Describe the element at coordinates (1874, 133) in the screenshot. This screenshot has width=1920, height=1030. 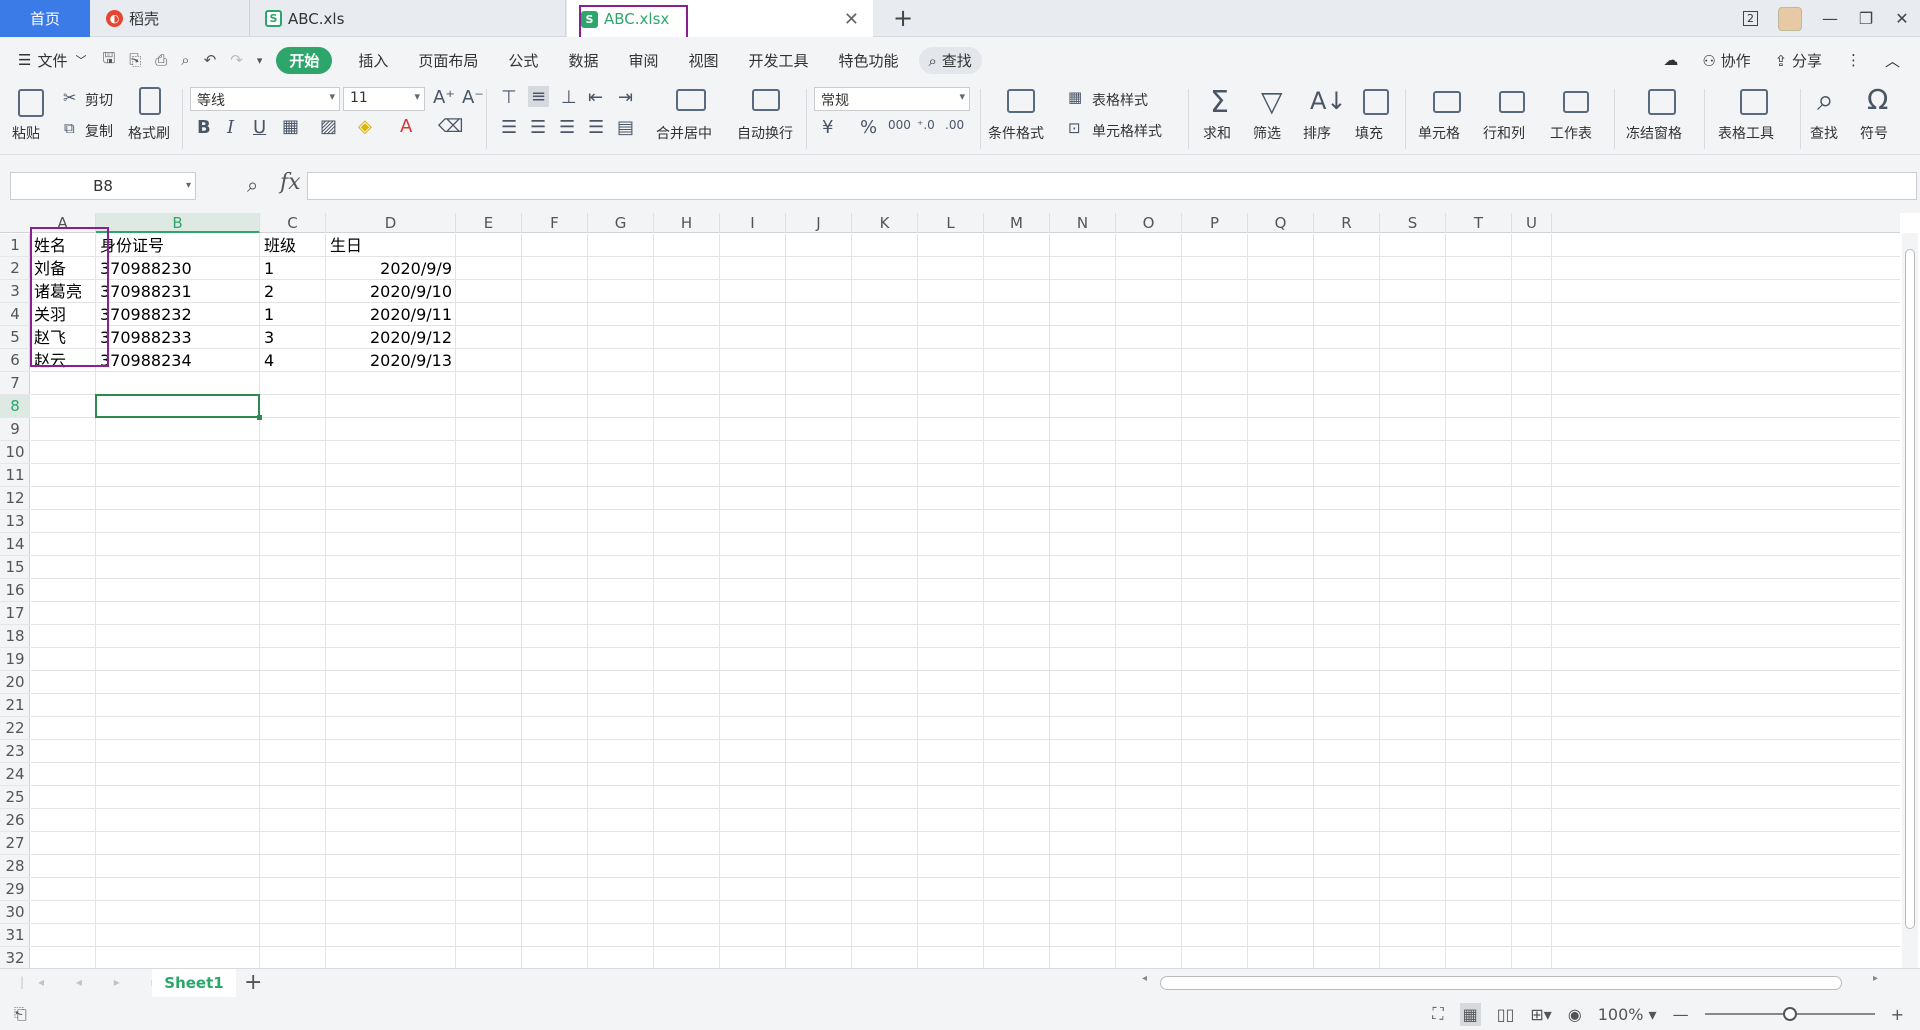
I see `symbol-button: 符号` at that location.